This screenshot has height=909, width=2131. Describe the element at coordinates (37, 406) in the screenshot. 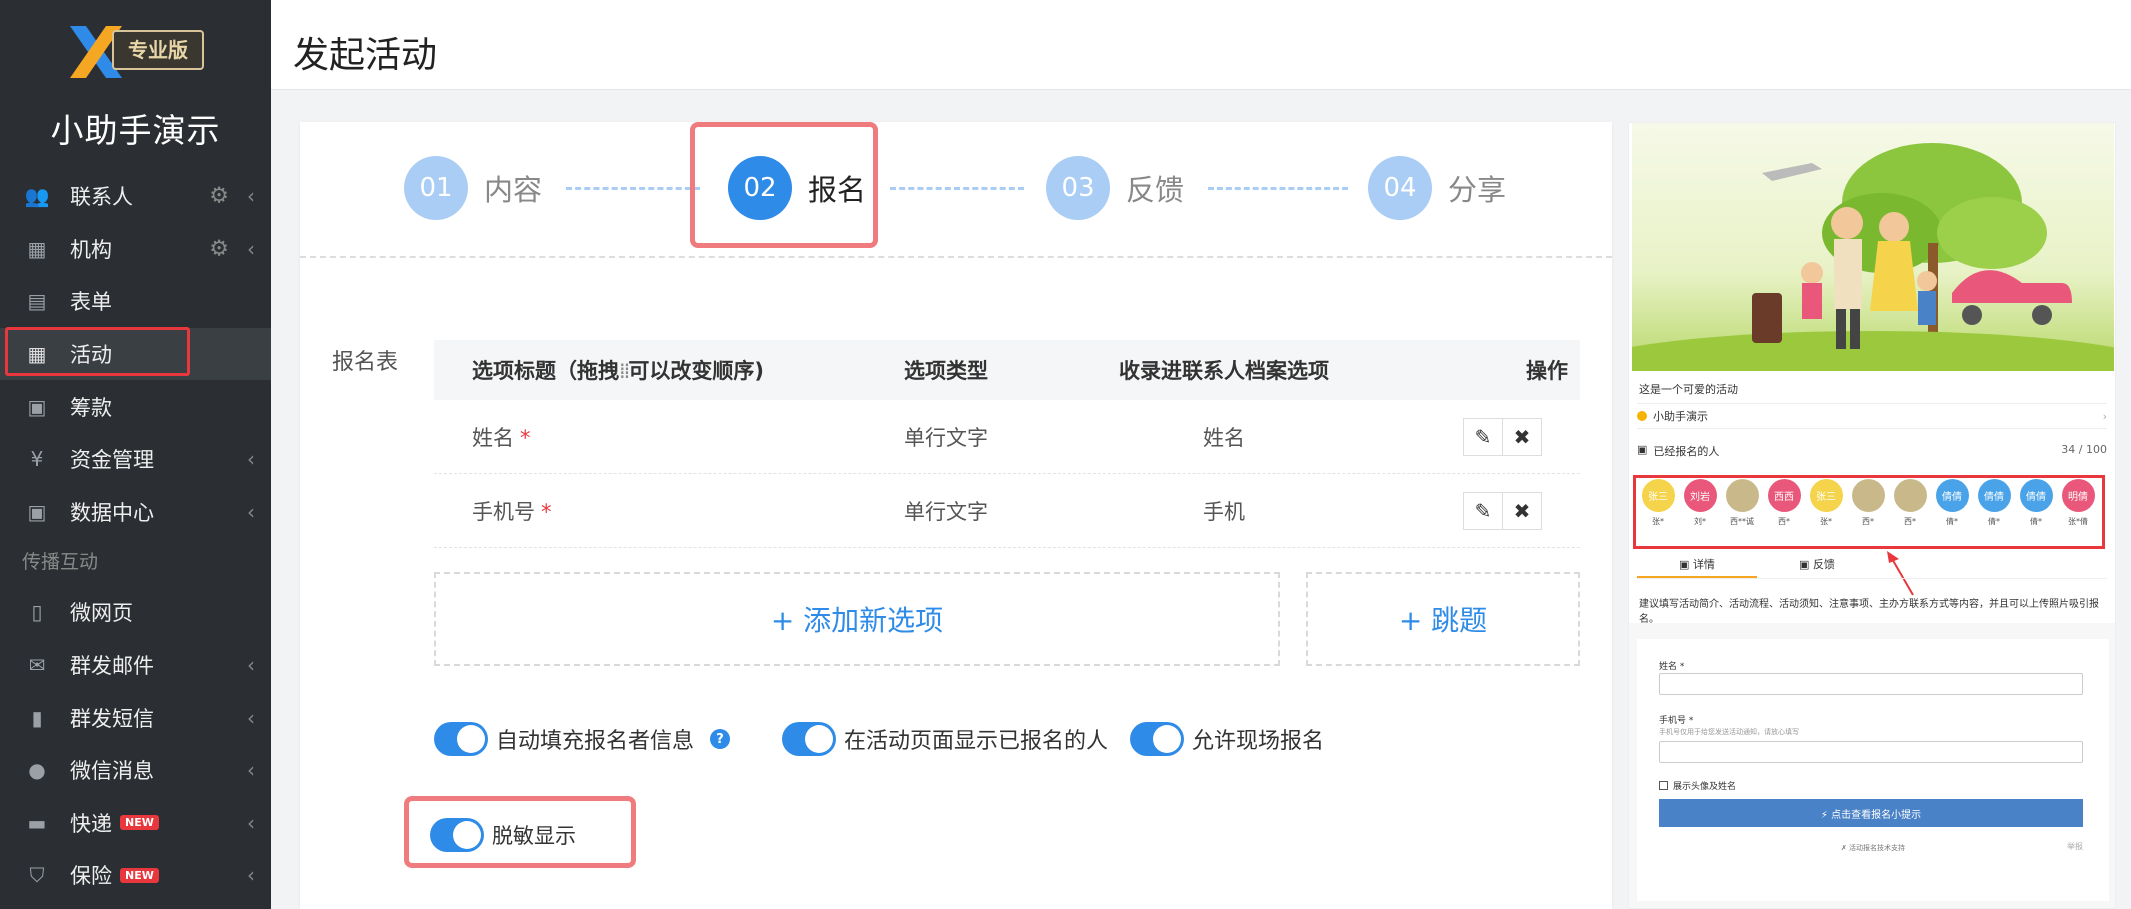

I see `cash-icon: ▣` at that location.